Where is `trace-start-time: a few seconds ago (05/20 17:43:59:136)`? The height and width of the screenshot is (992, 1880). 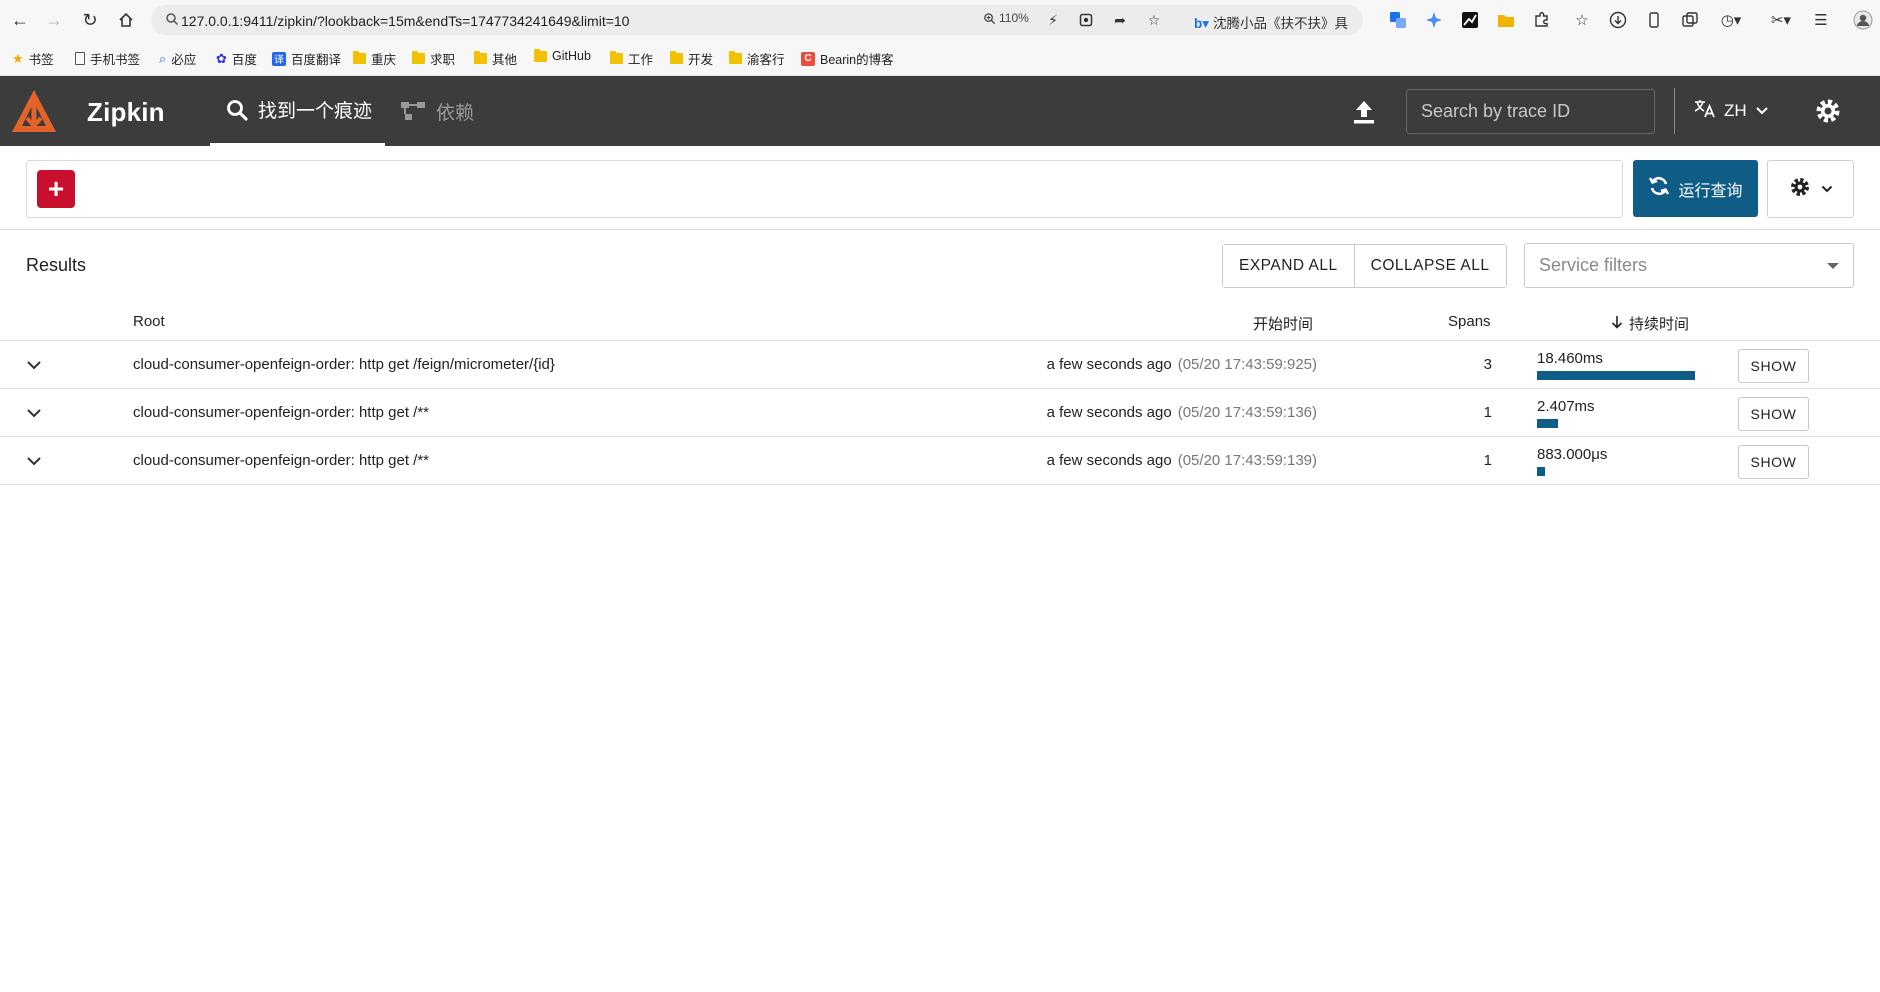
trace-start-time: a few seconds ago (05/20 17:43:59:136) is located at coordinates (1181, 412).